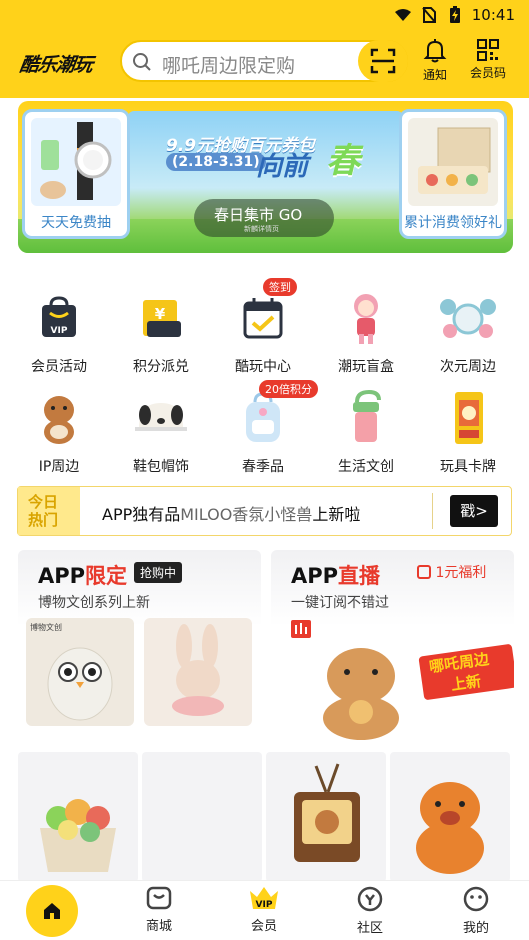 The width and height of the screenshot is (529, 940). Describe the element at coordinates (451, 572) in the screenshot. I see `one-yuan-welfare-pill: 1元福利` at that location.